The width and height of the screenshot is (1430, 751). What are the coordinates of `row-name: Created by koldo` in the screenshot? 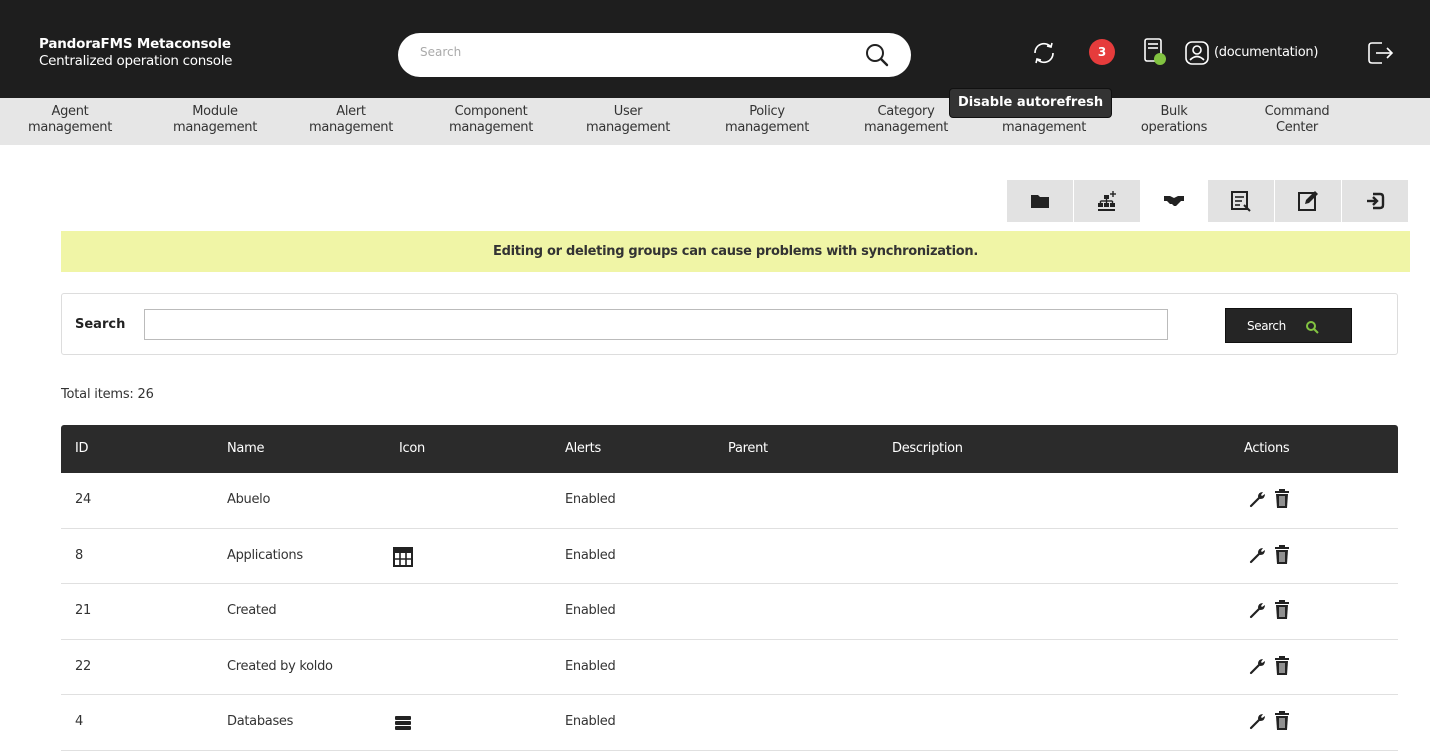 It's located at (280, 666).